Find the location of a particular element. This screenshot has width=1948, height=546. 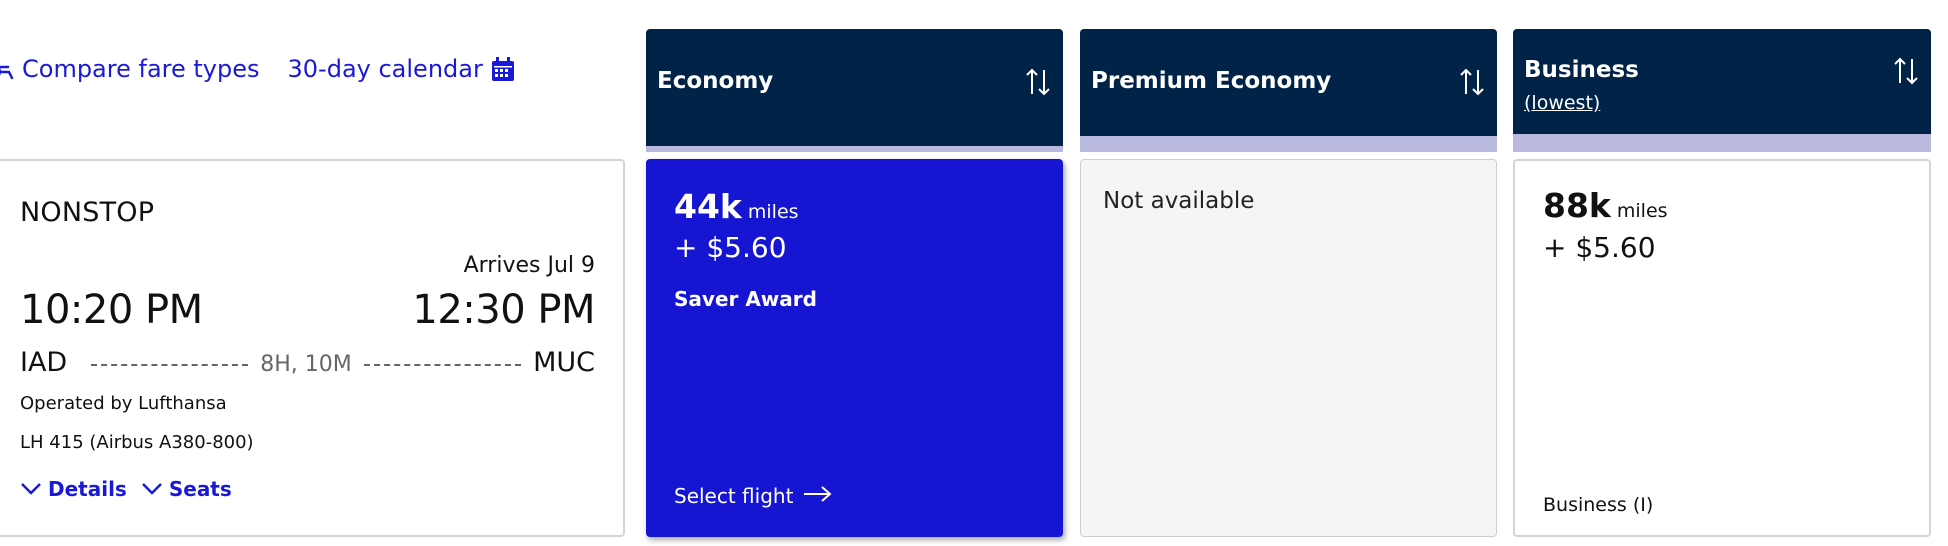

column-header-premium-economy: Premium Economy is located at coordinates (1288, 90).